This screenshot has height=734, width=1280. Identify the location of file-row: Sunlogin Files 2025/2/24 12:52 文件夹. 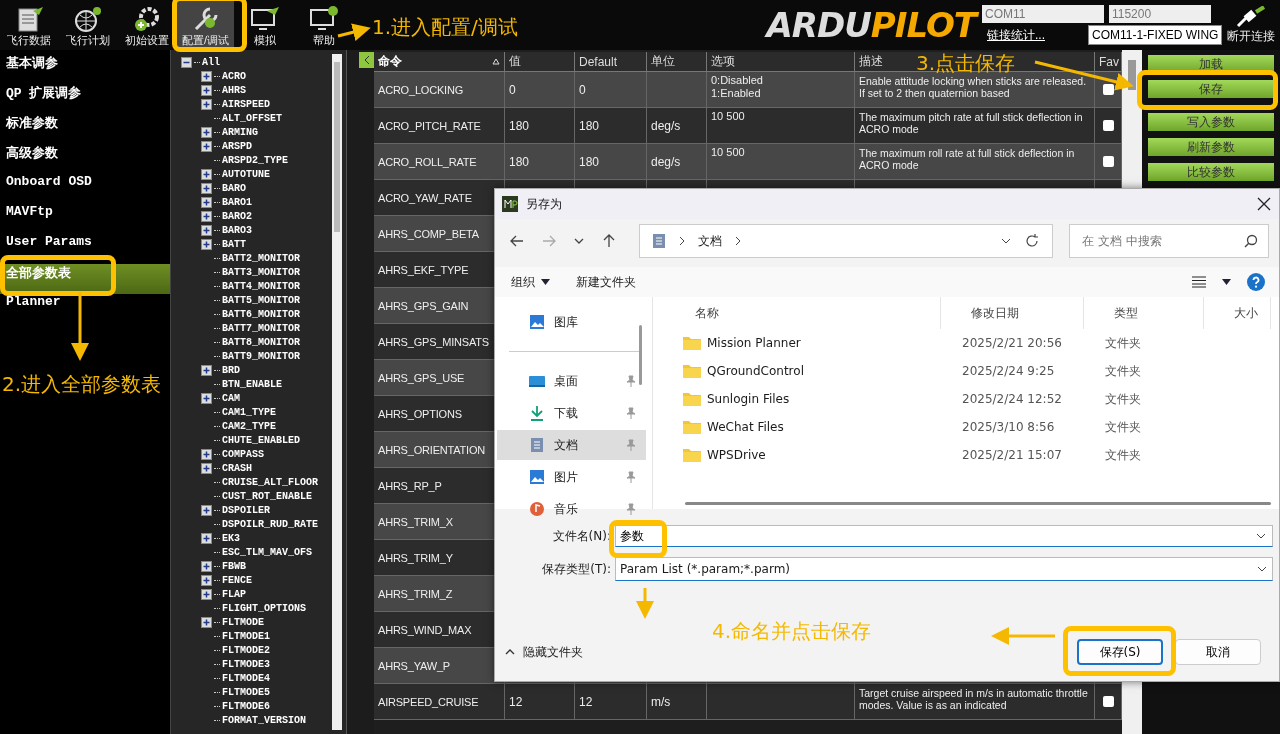
(968, 399).